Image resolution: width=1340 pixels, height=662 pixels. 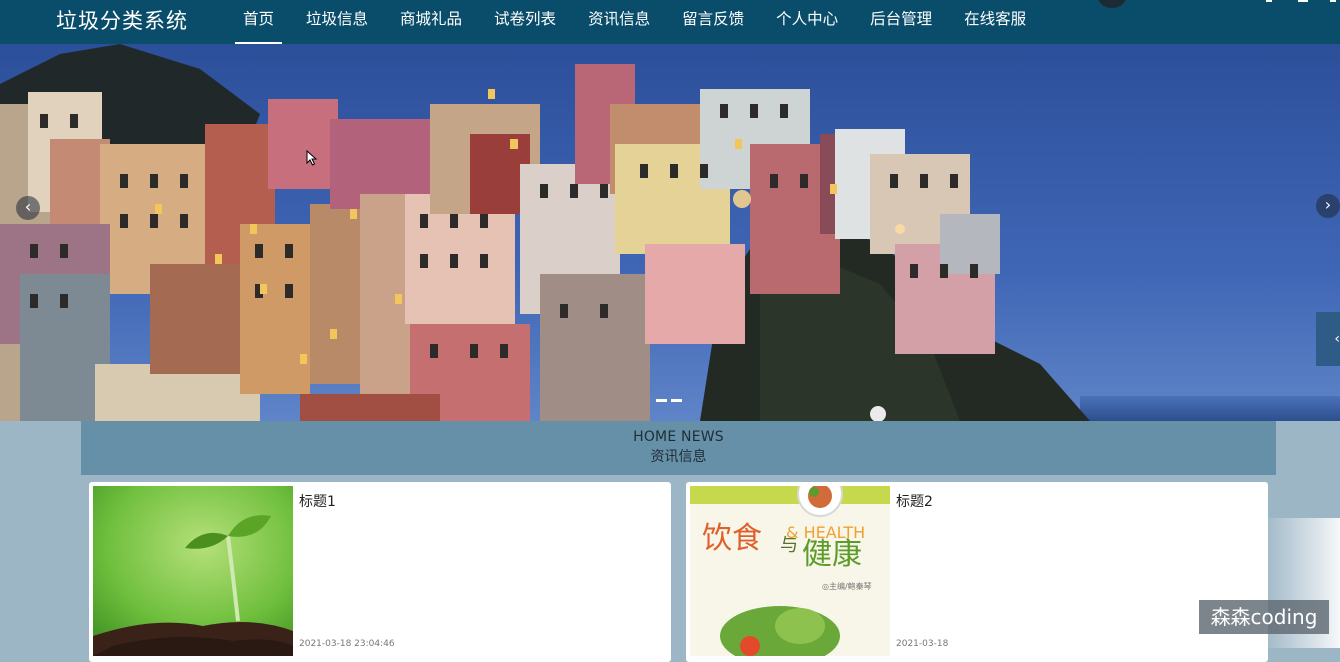 I want to click on nav-item-news: 资讯信息, so click(x=619, y=22).